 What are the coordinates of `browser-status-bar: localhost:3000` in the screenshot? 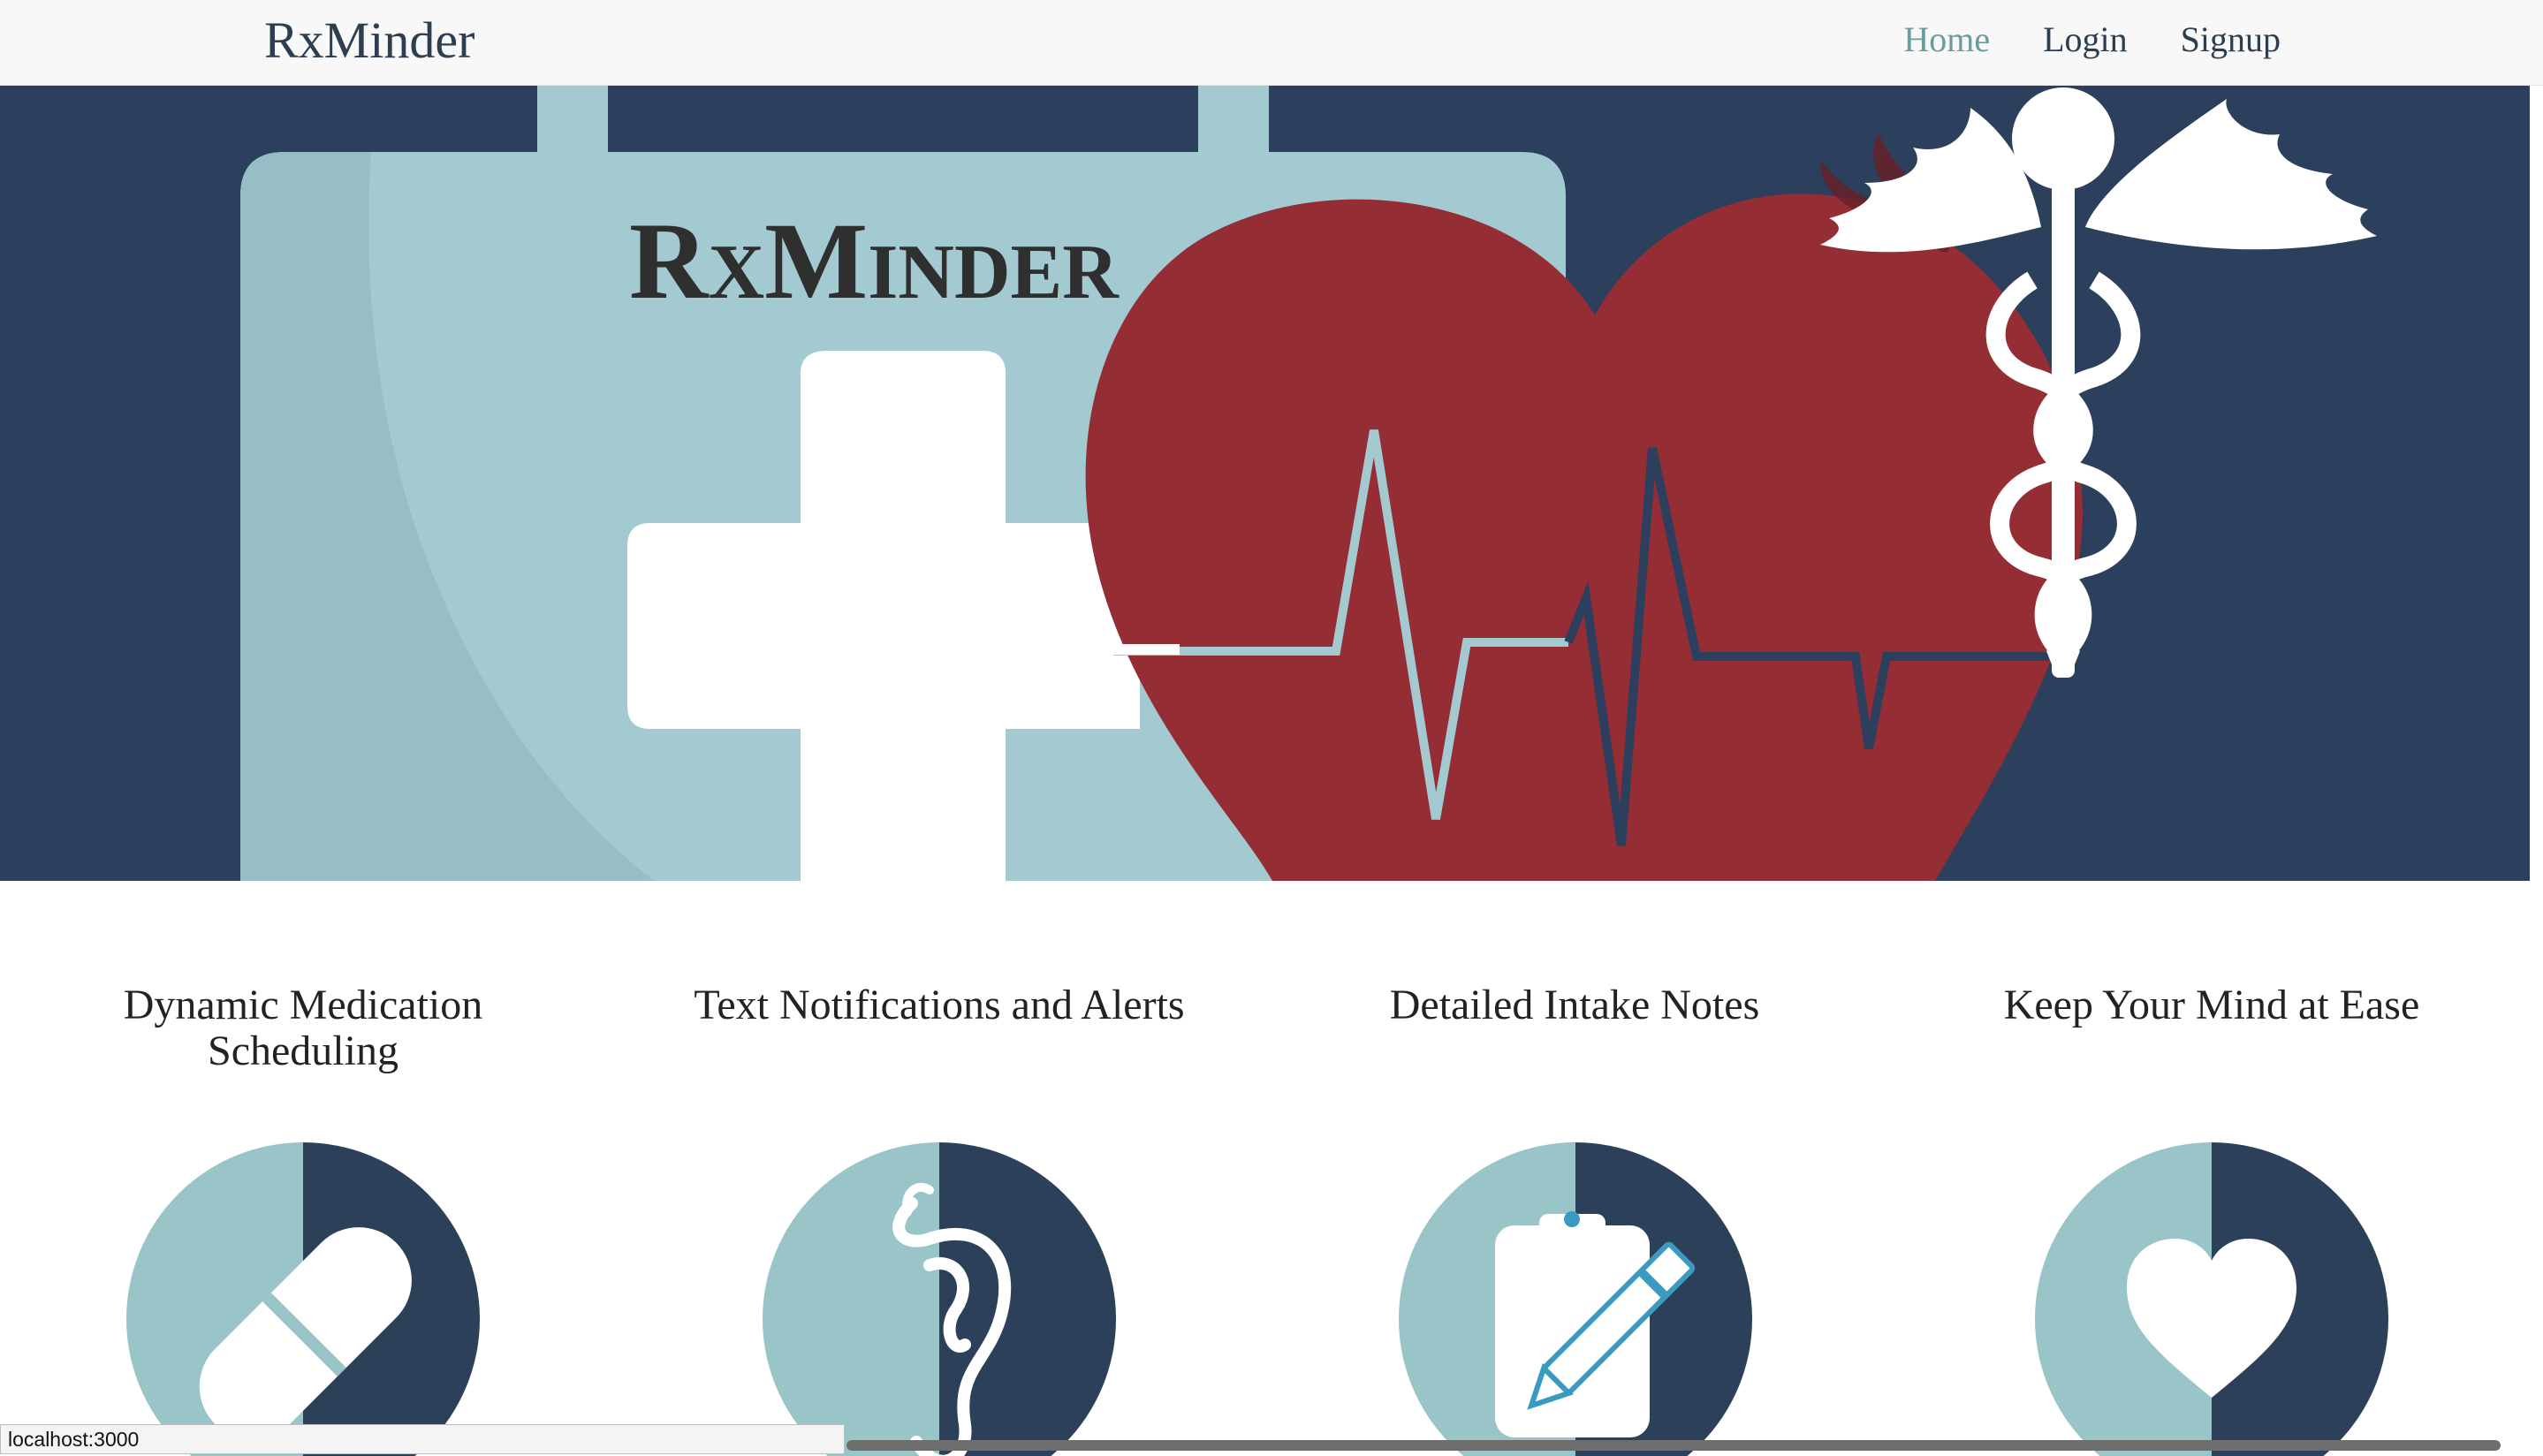 It's located at (422, 1439).